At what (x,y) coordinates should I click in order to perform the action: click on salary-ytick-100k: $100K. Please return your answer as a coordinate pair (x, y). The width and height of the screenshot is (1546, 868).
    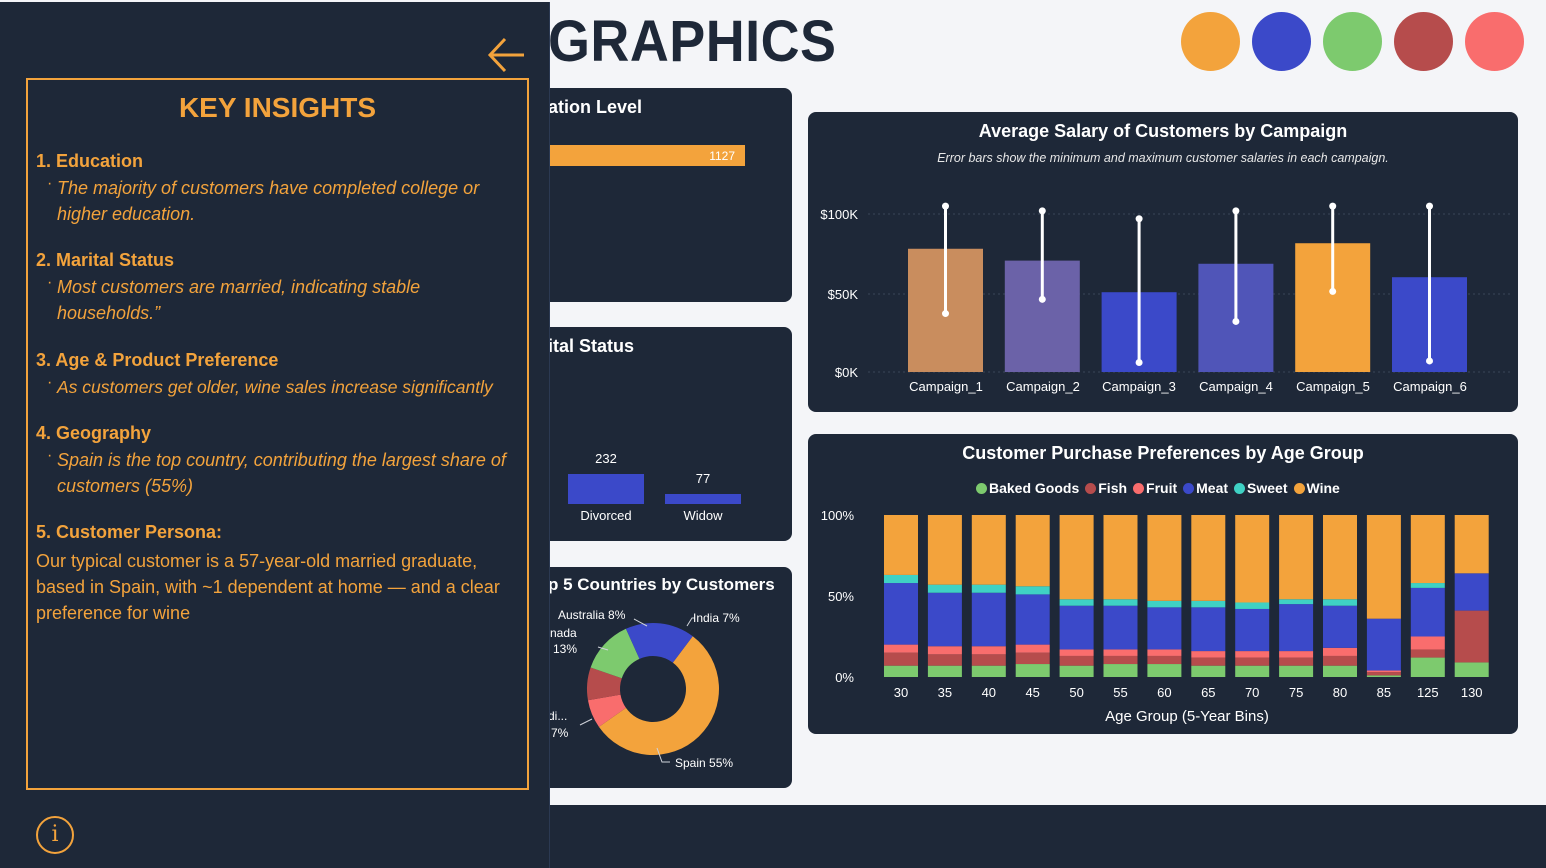
    Looking at the image, I should click on (839, 214).